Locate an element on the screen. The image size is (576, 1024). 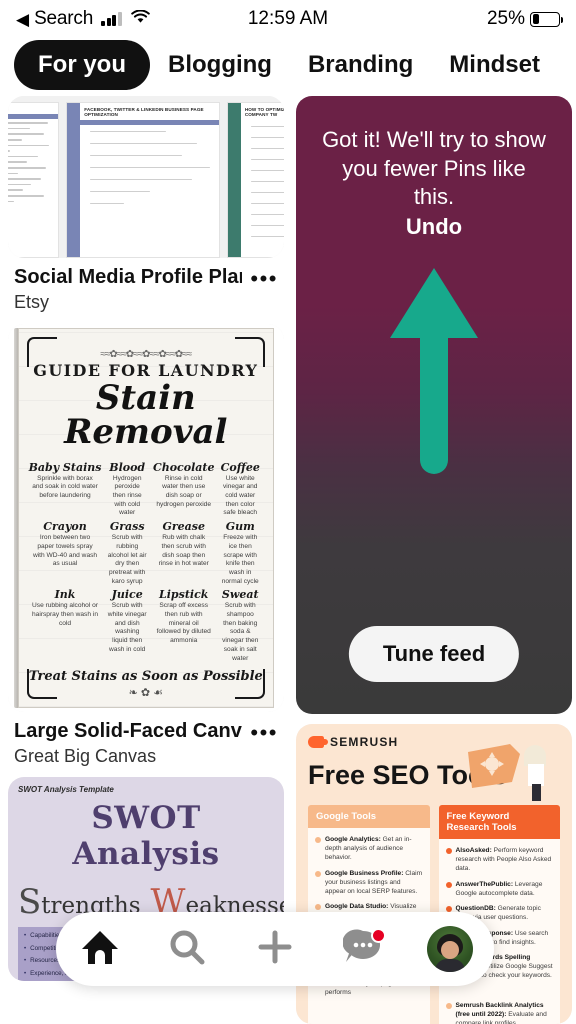
tab-for-you: For you is located at coordinates (82, 65).